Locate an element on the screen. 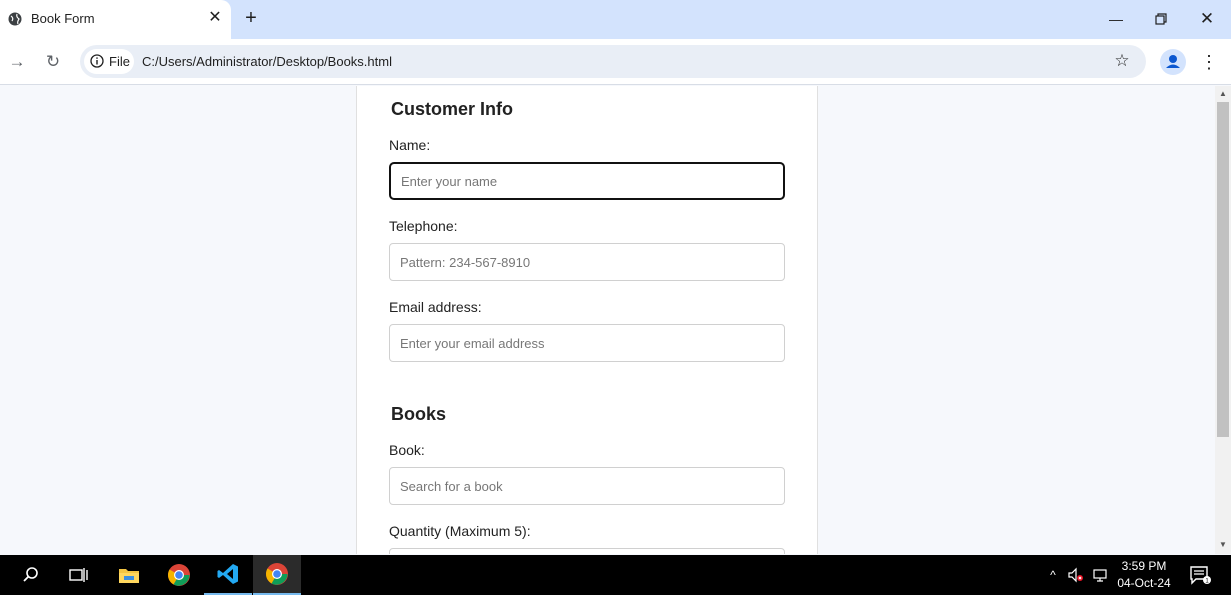 Image resolution: width=1231 pixels, height=595 pixels. email-label: Email address: is located at coordinates (435, 307).